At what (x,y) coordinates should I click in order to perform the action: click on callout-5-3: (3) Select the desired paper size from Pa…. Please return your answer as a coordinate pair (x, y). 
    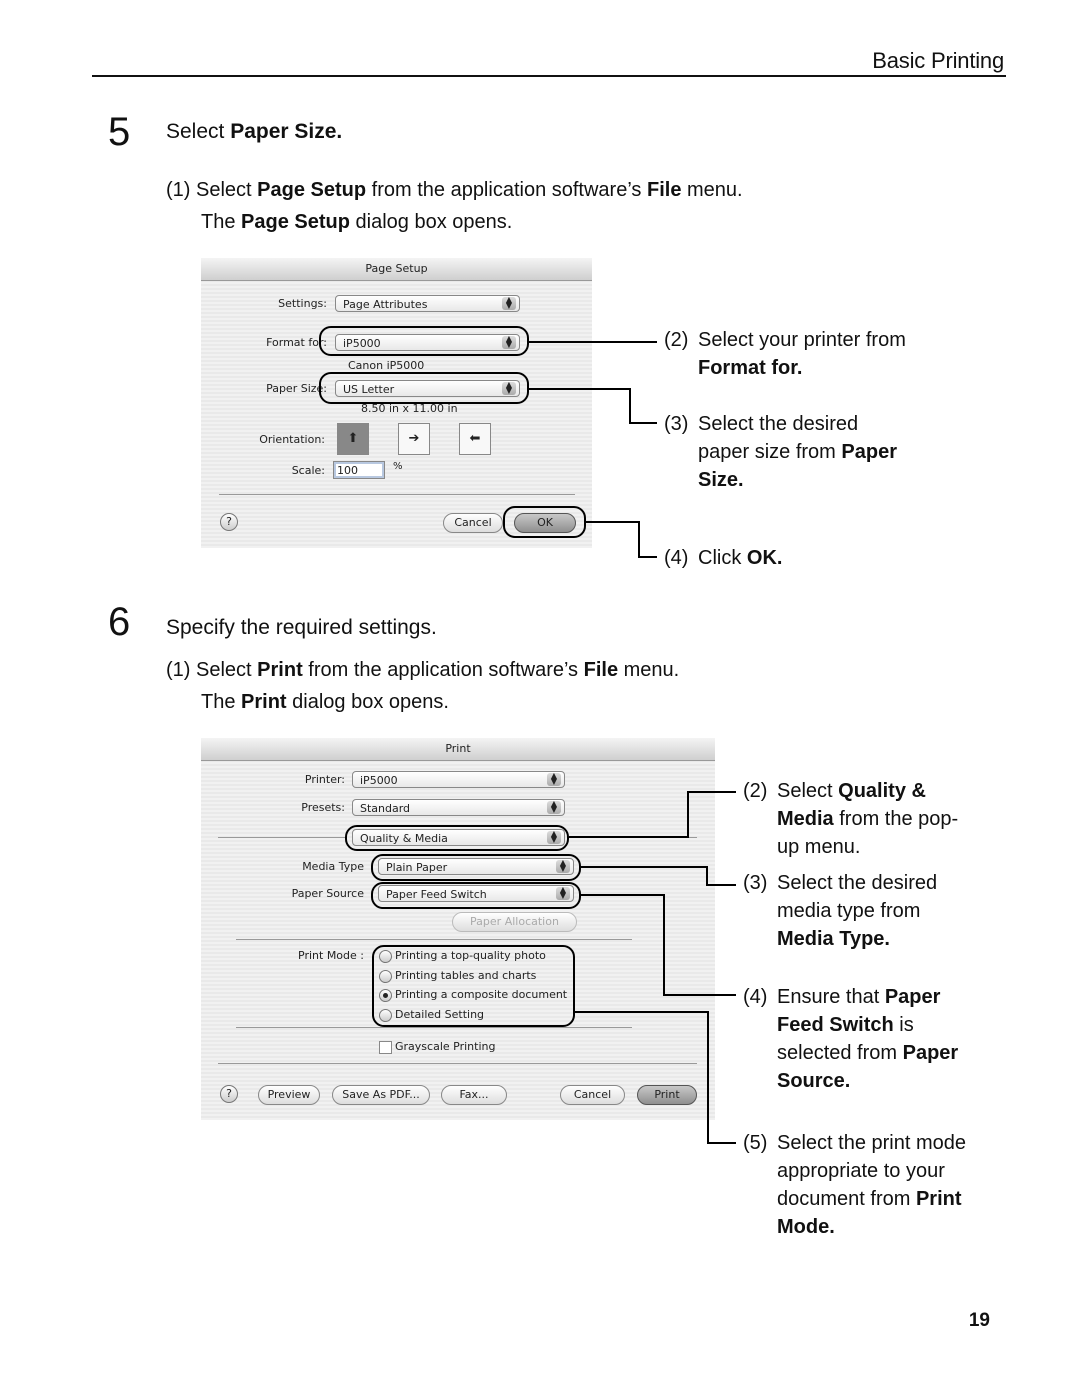
    Looking at the image, I should click on (814, 452).